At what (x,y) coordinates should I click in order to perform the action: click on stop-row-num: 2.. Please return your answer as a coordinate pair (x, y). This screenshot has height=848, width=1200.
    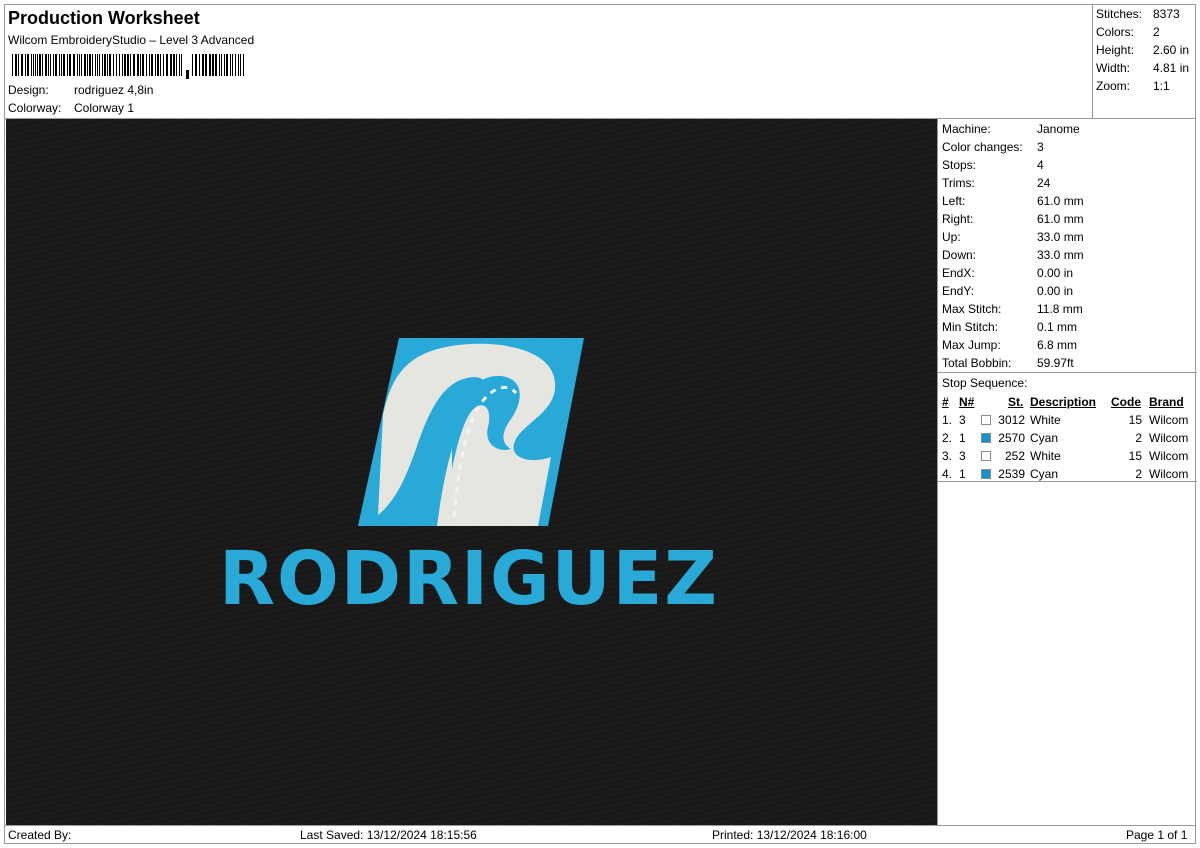
    Looking at the image, I should click on (947, 438).